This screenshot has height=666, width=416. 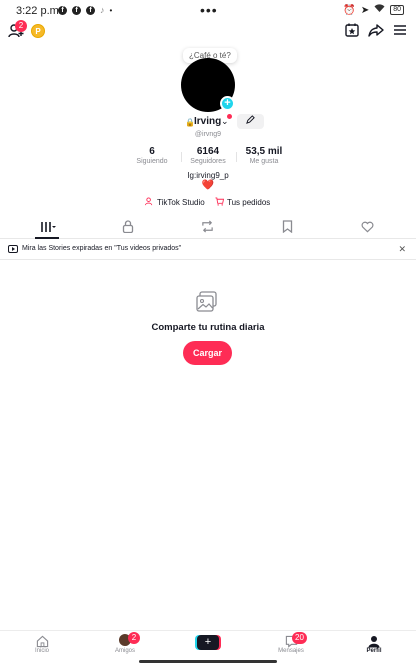 I want to click on stat-likes: 53,5 mil Me gusta, so click(x=264, y=155).